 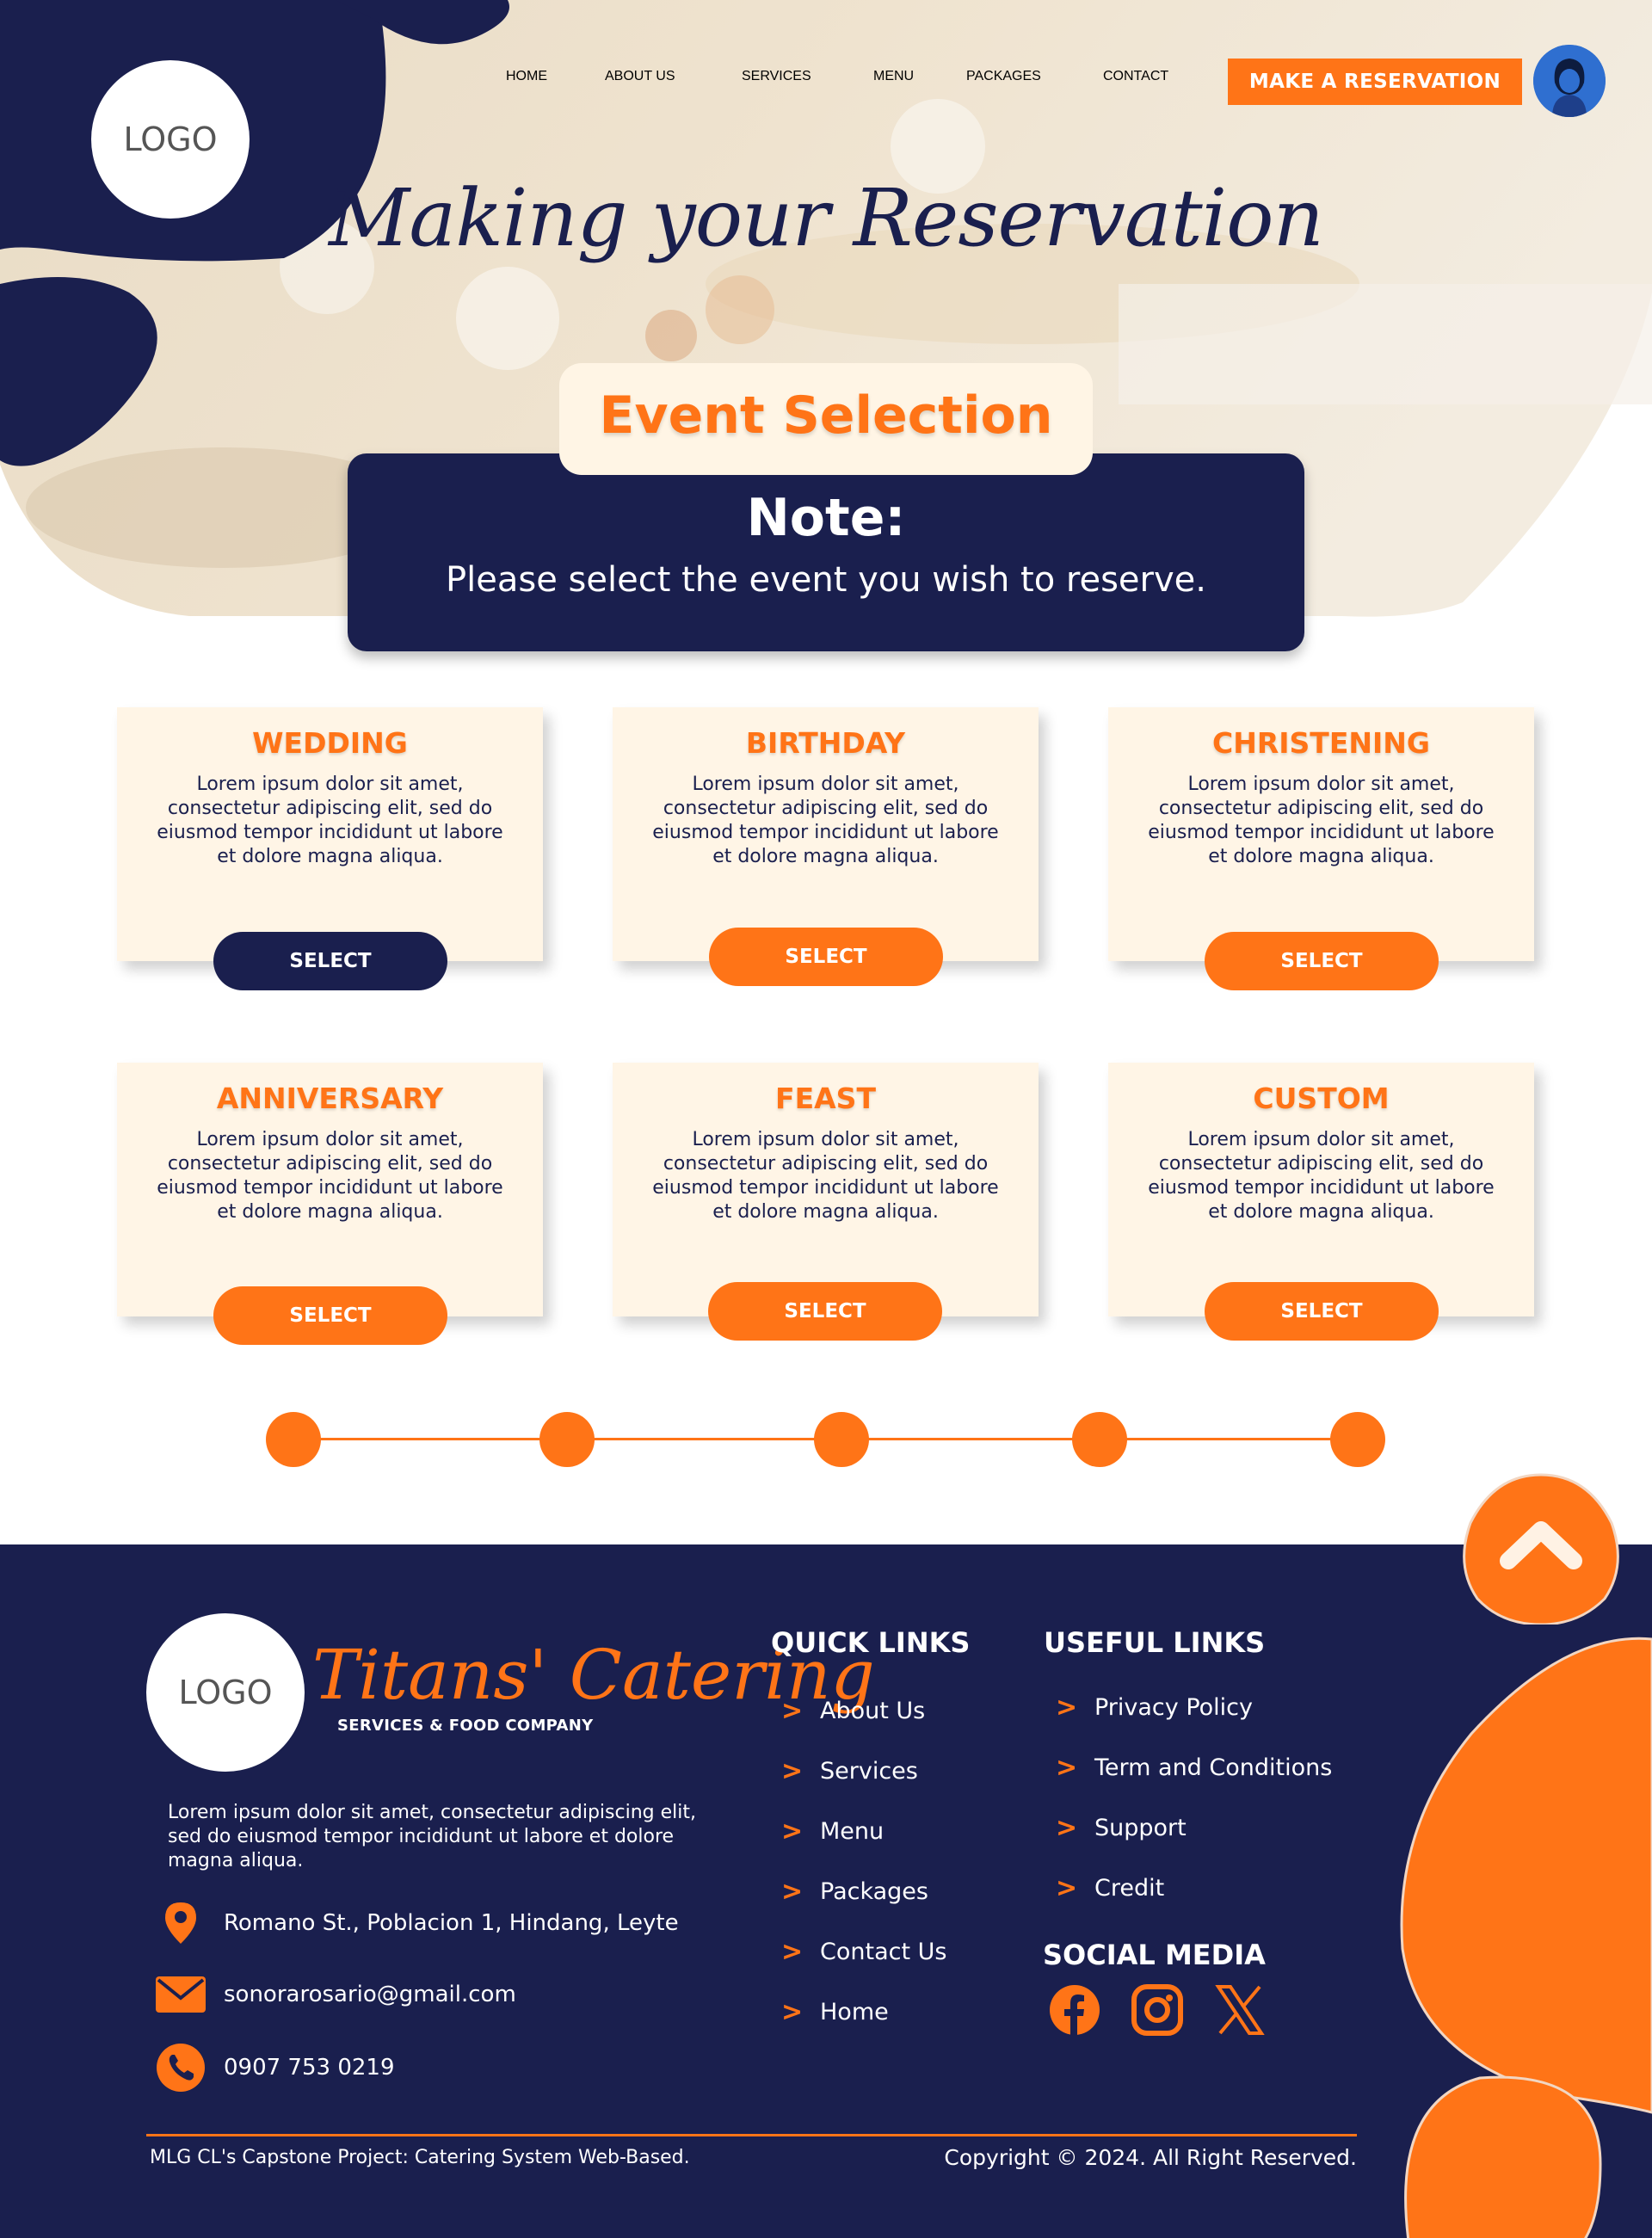 I want to click on quick-link-home: > Home, so click(x=835, y=2012).